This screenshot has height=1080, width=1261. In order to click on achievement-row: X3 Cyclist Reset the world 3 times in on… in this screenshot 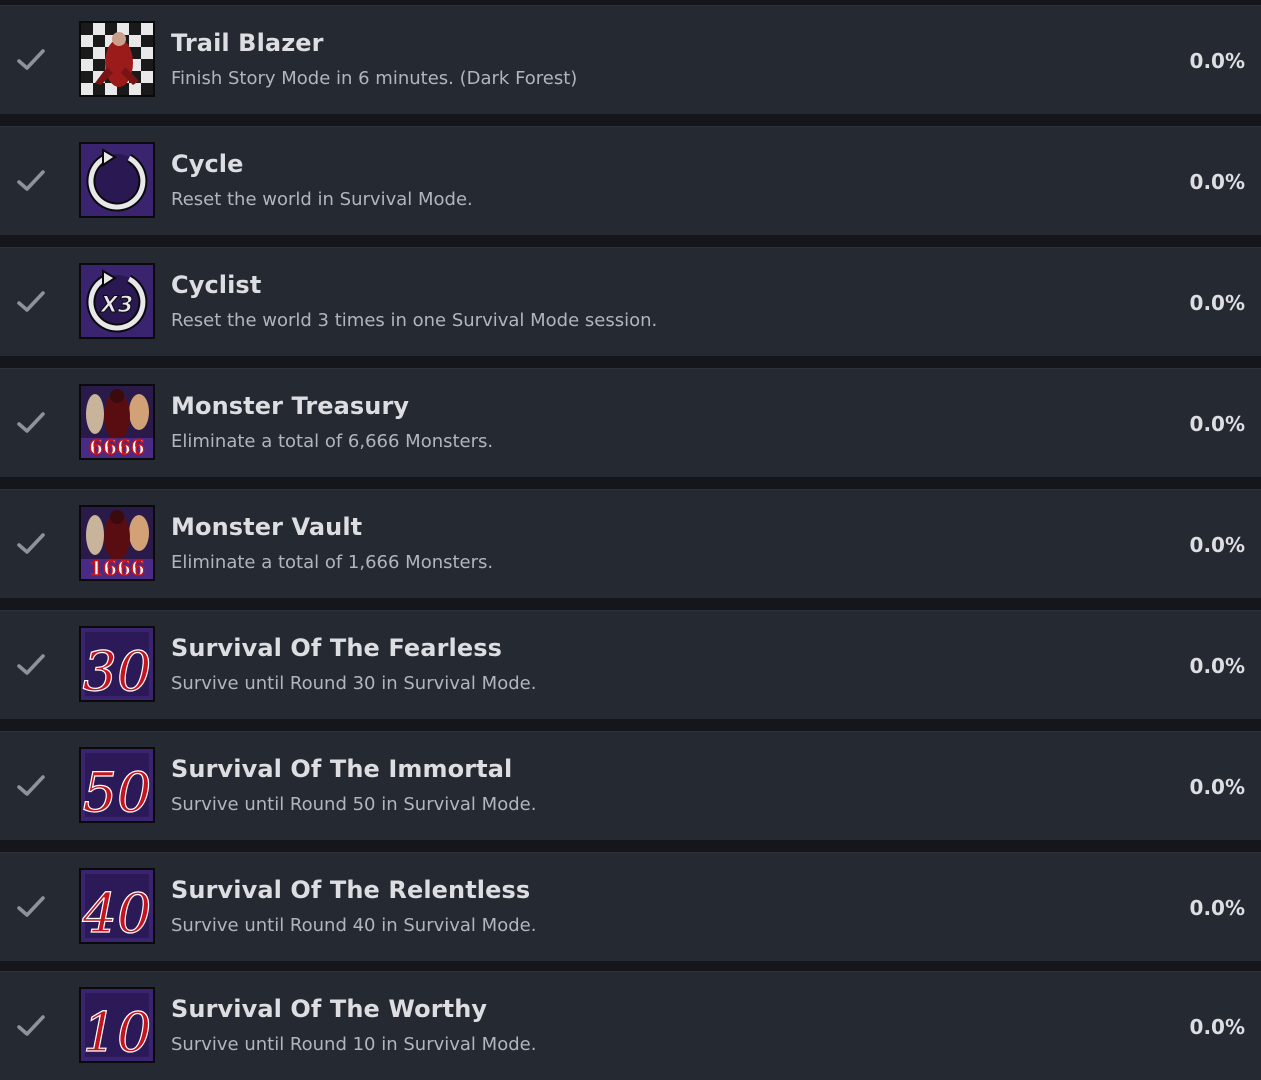, I will do `click(630, 301)`.